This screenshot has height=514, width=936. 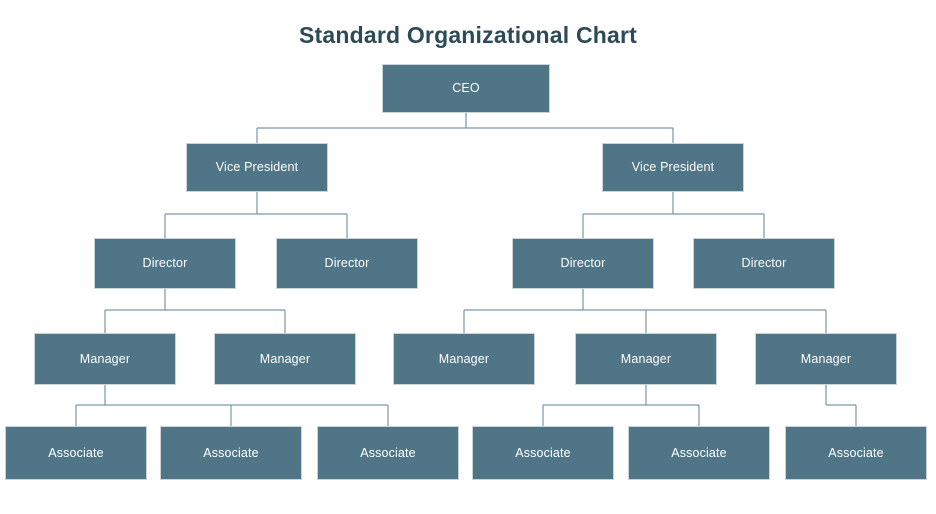 What do you see at coordinates (256, 215) in the screenshot?
I see `connector-vp1` at bounding box center [256, 215].